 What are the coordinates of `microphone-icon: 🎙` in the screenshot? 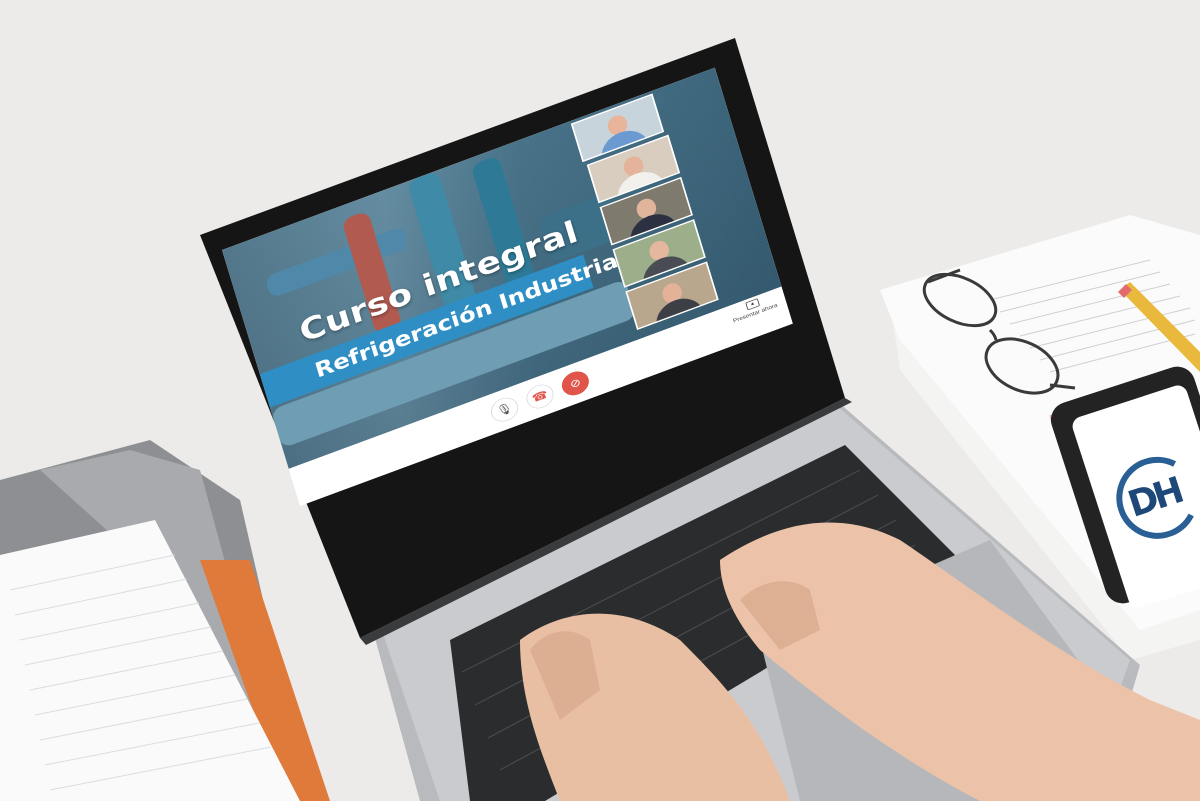 It's located at (505, 410).